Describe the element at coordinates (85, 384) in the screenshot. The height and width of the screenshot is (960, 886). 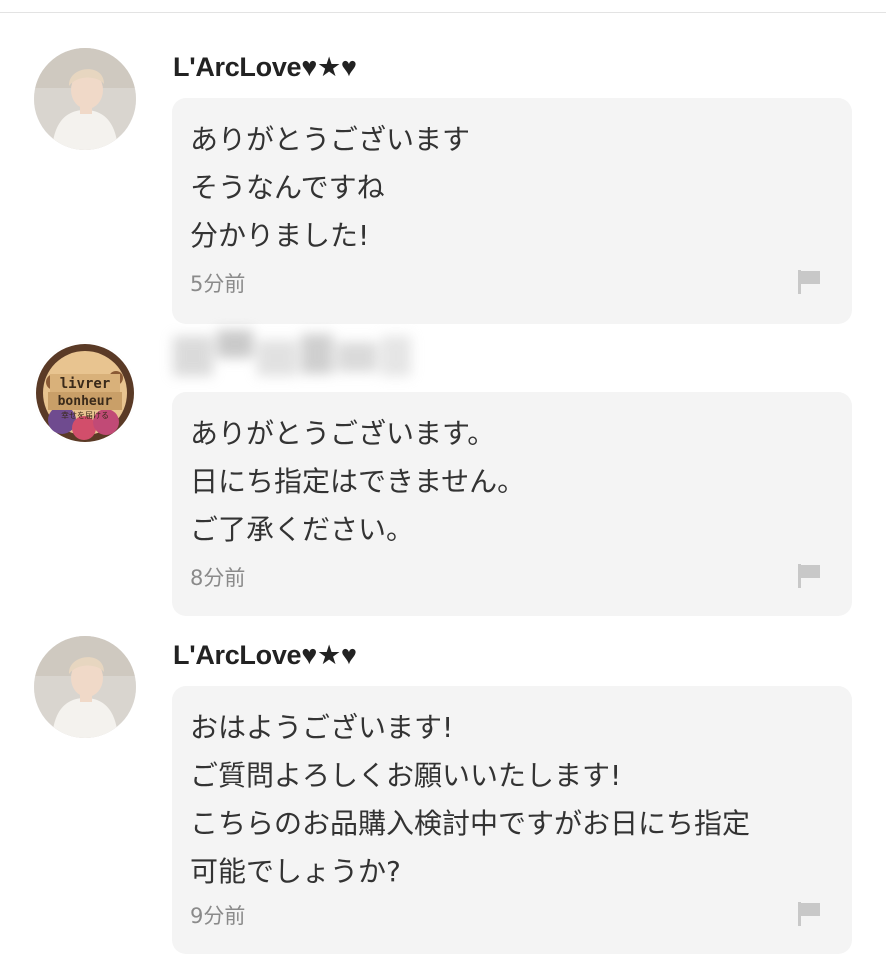
I see `shop-logo-line1: livrer` at that location.